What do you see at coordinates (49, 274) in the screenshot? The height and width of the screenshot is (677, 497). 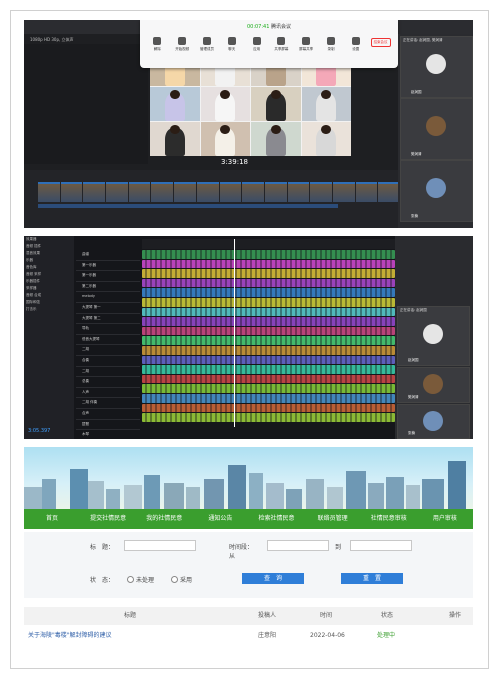 I see `library-item: 音频 采样` at bounding box center [49, 274].